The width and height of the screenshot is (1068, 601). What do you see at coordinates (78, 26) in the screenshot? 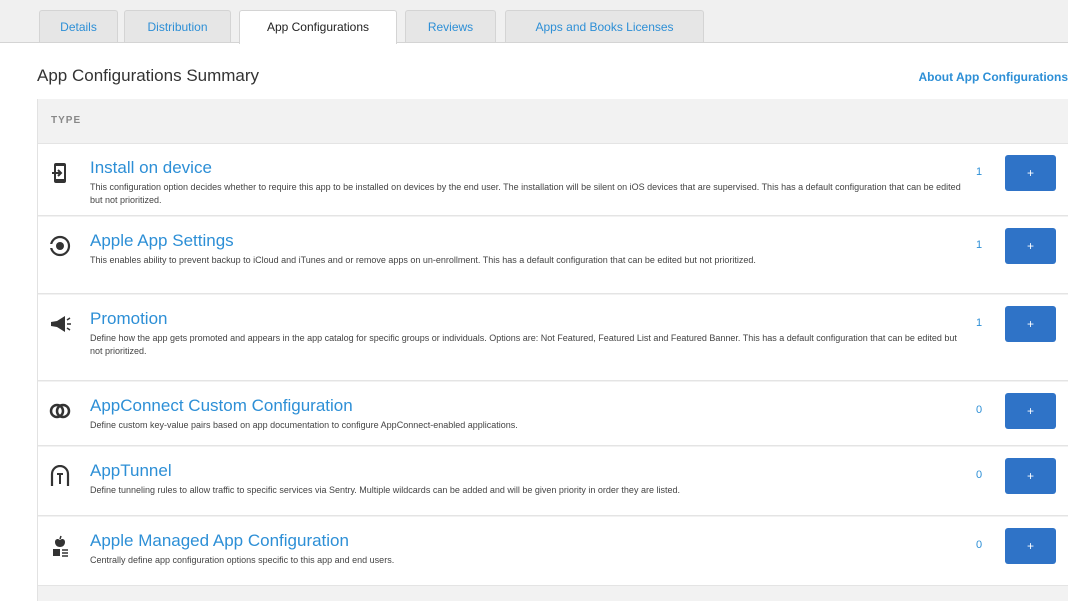
I see `tab-details: Details` at bounding box center [78, 26].